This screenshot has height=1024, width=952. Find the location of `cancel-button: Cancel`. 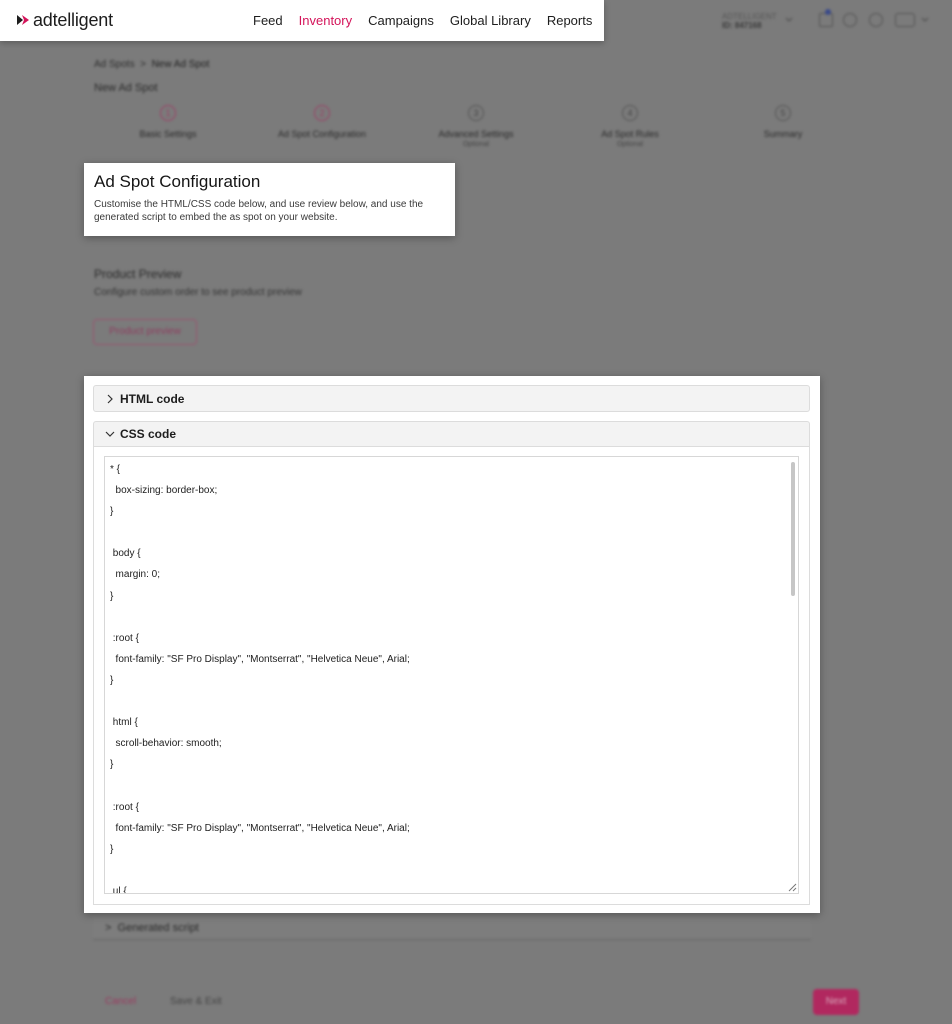

cancel-button: Cancel is located at coordinates (120, 1001).